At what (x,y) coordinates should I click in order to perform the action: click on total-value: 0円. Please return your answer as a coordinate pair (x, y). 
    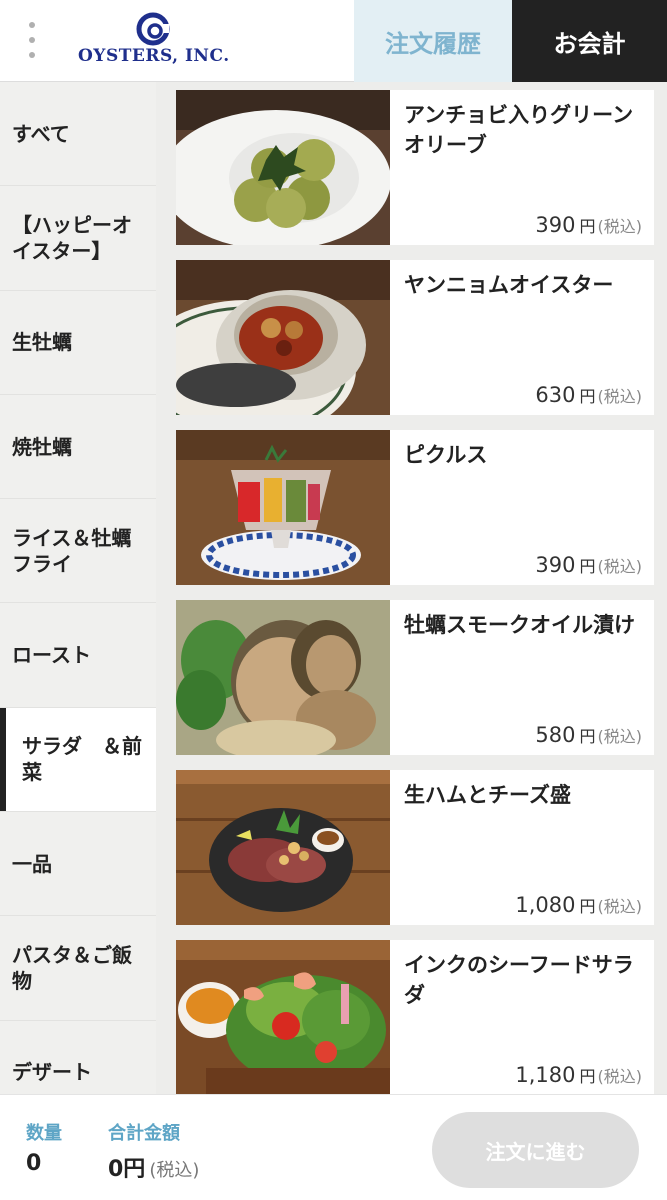
    Looking at the image, I should click on (127, 1169).